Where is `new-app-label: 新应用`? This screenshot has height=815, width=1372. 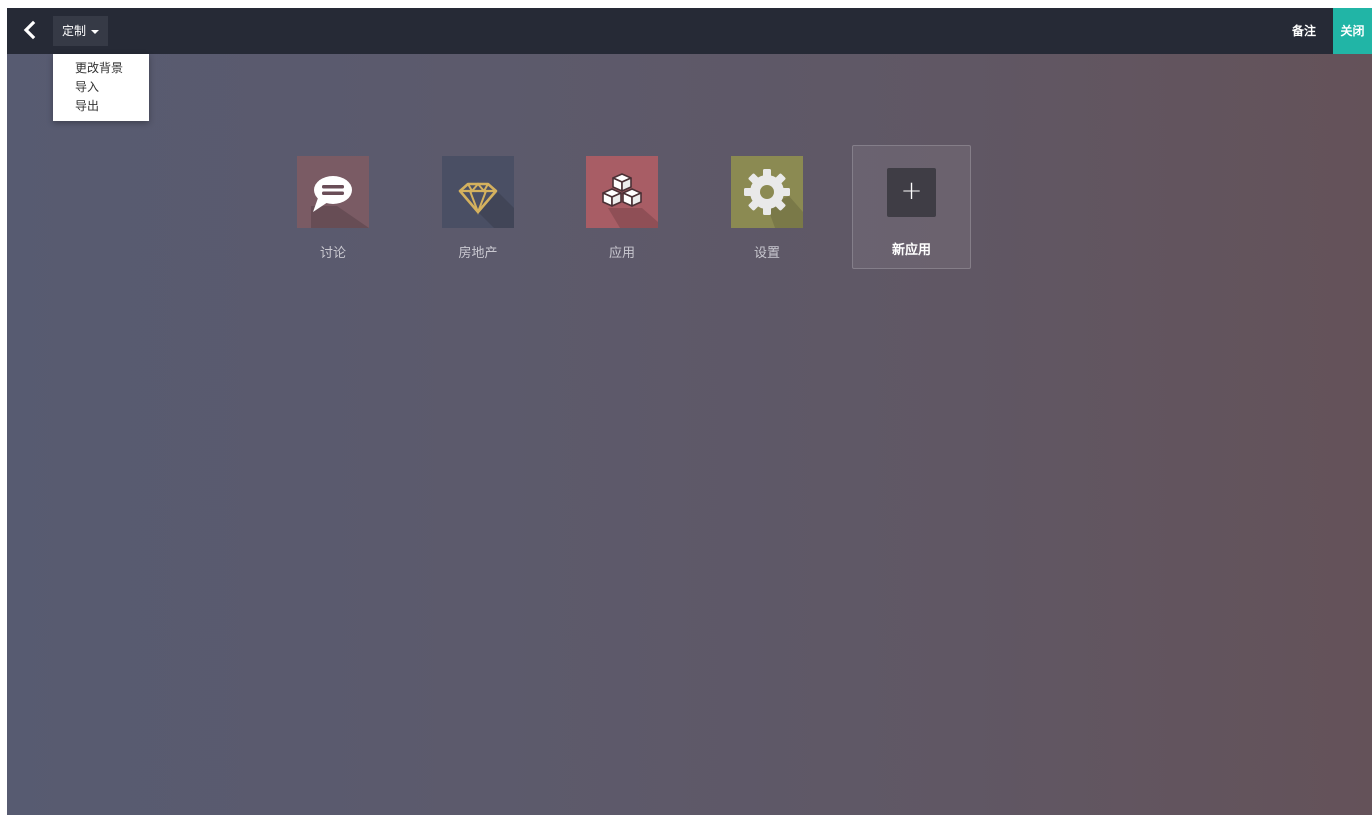
new-app-label: 新应用 is located at coordinates (911, 250).